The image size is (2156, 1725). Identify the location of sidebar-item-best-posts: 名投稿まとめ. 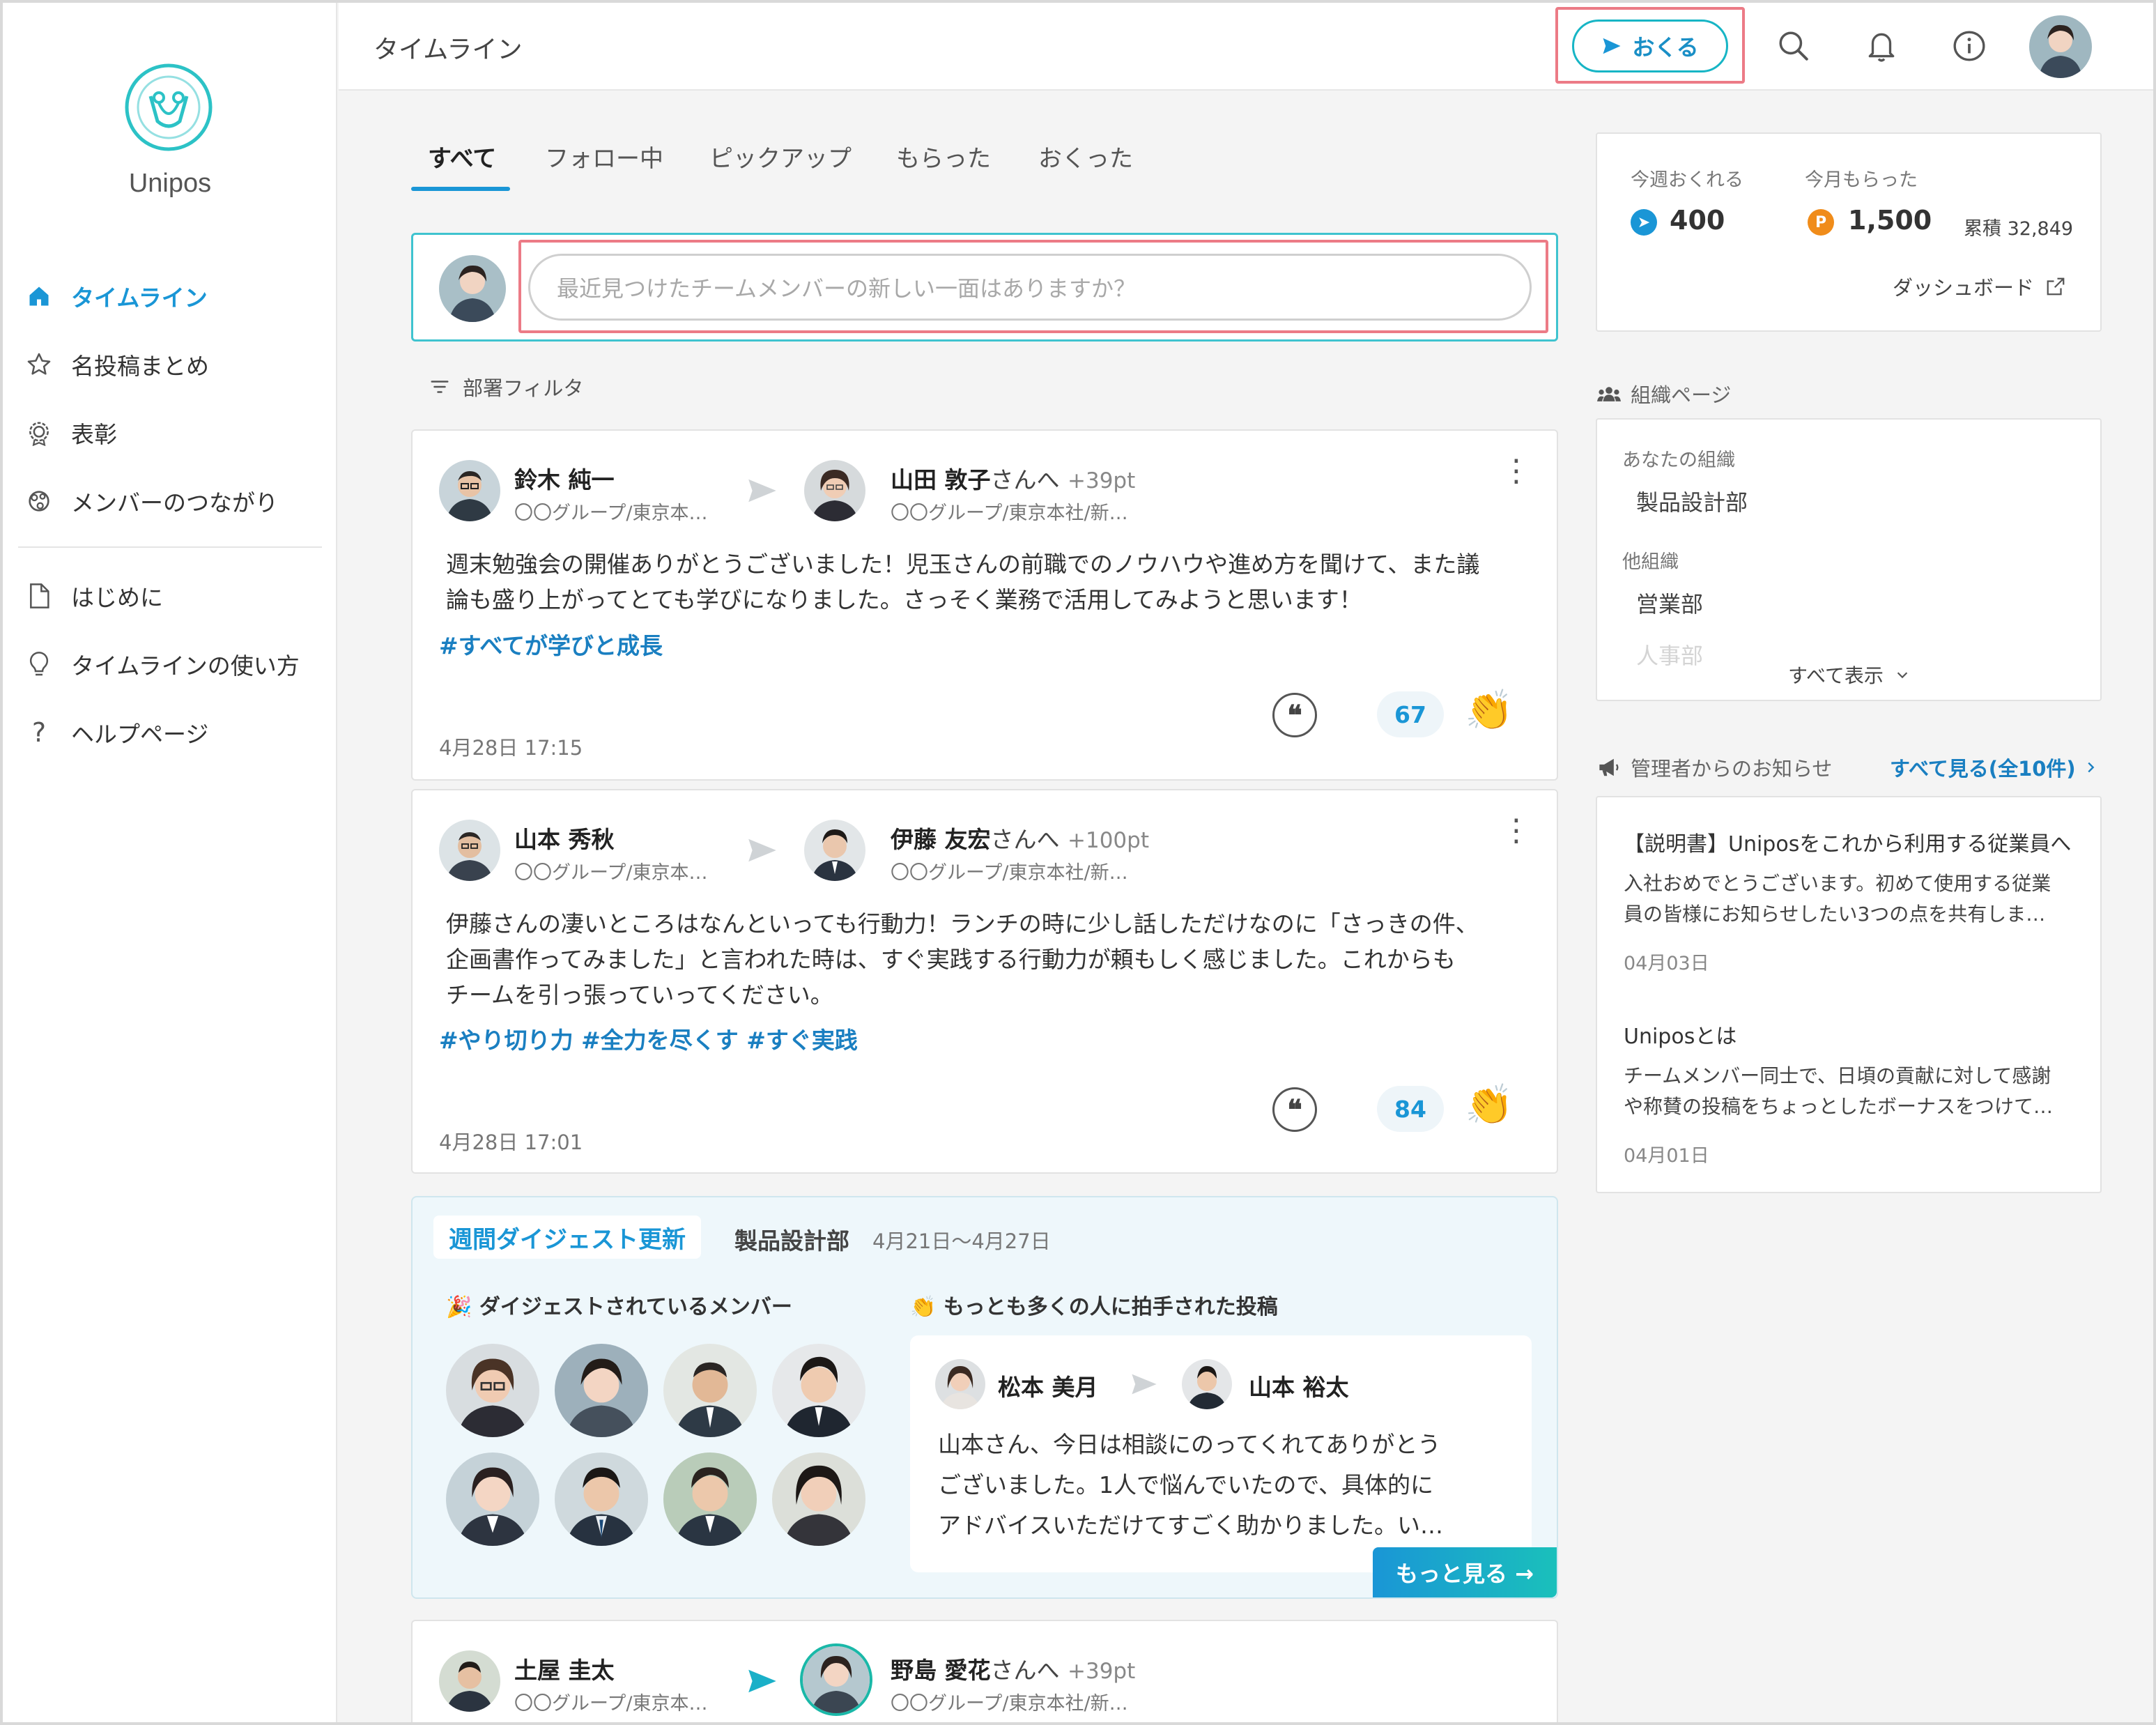
(117, 365).